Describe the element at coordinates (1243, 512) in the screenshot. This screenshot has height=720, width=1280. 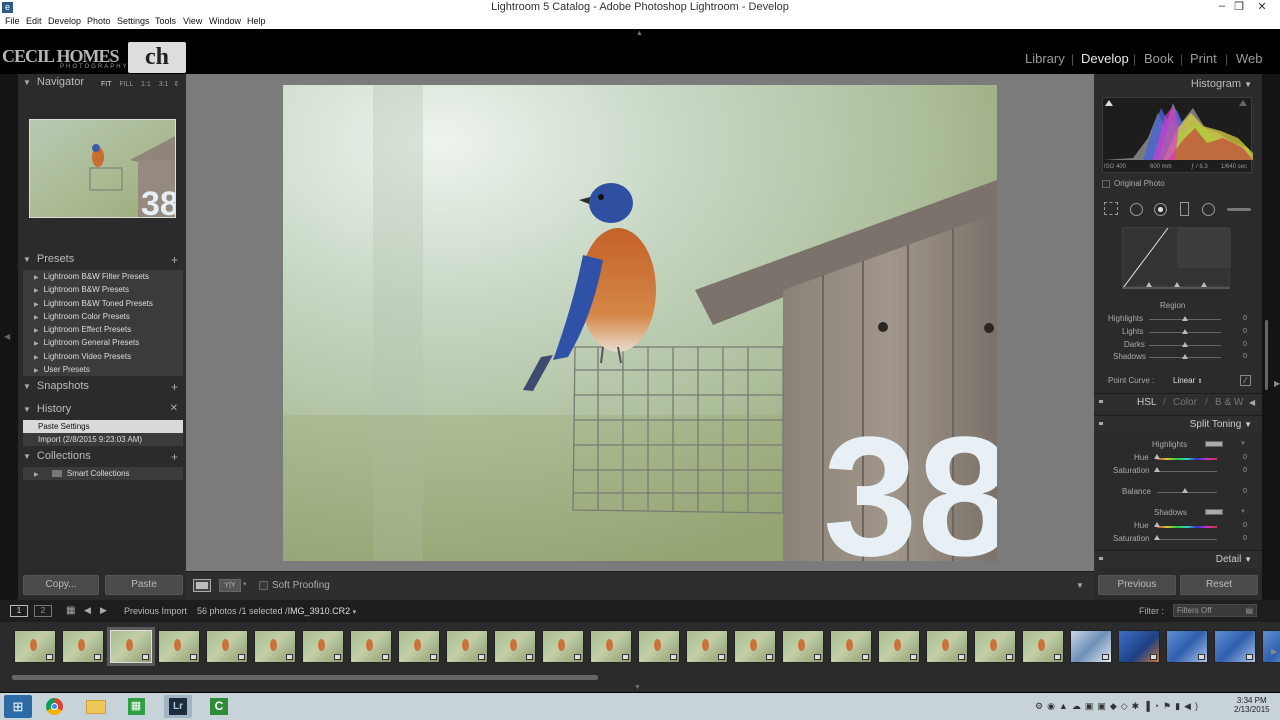
I see `shadows-picker-icon: ▼` at that location.